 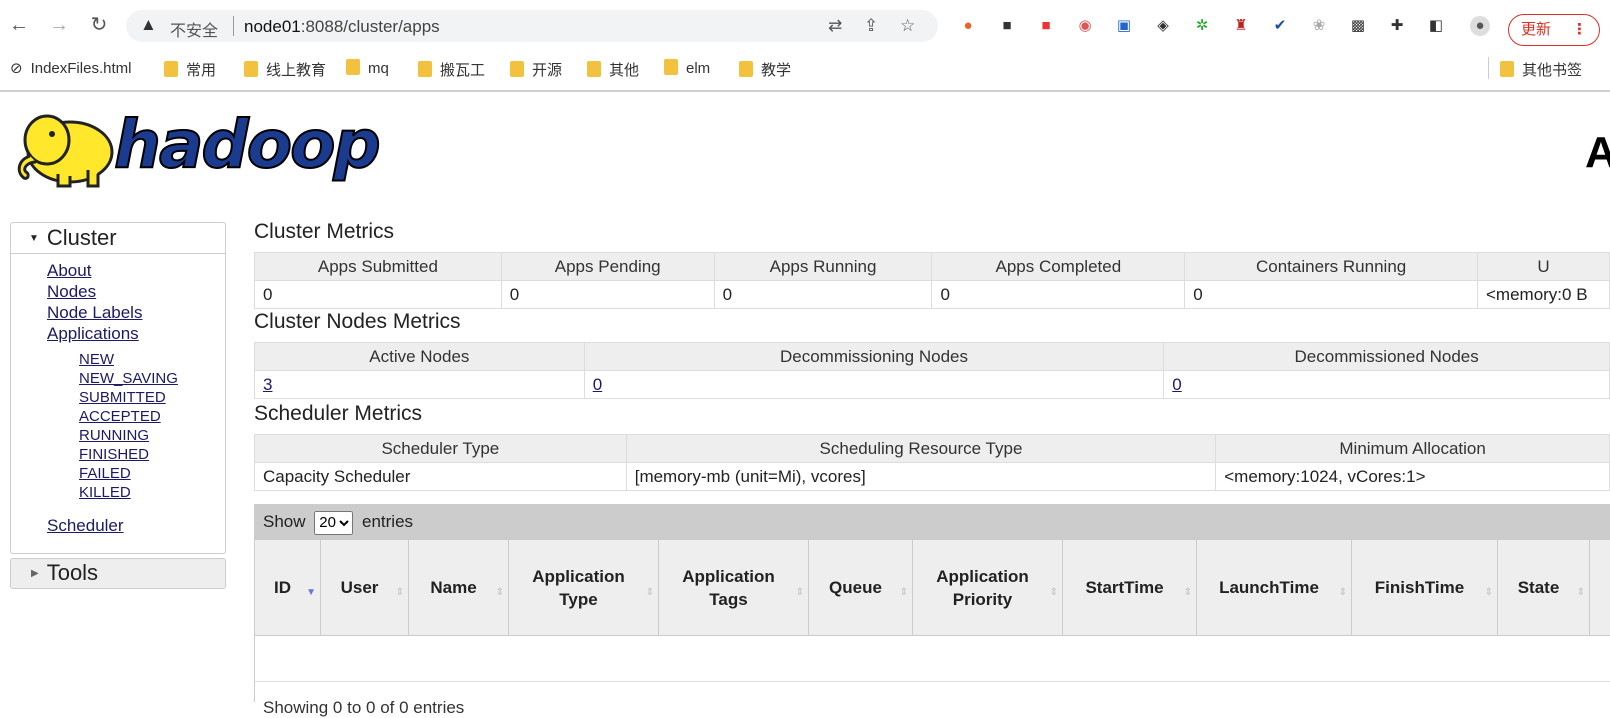 What do you see at coordinates (65, 151) in the screenshot?
I see `elephant-icon` at bounding box center [65, 151].